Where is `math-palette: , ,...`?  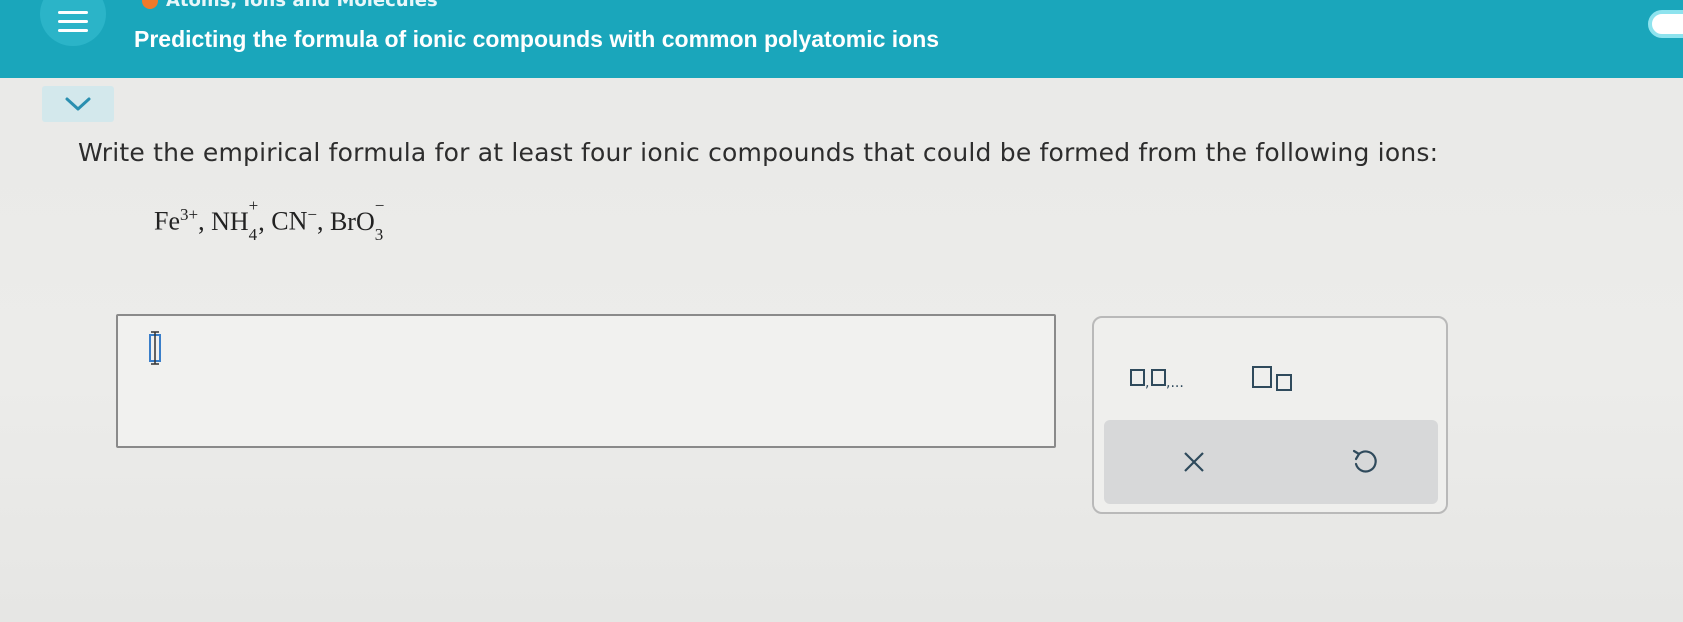 math-palette: , ,... is located at coordinates (1270, 415).